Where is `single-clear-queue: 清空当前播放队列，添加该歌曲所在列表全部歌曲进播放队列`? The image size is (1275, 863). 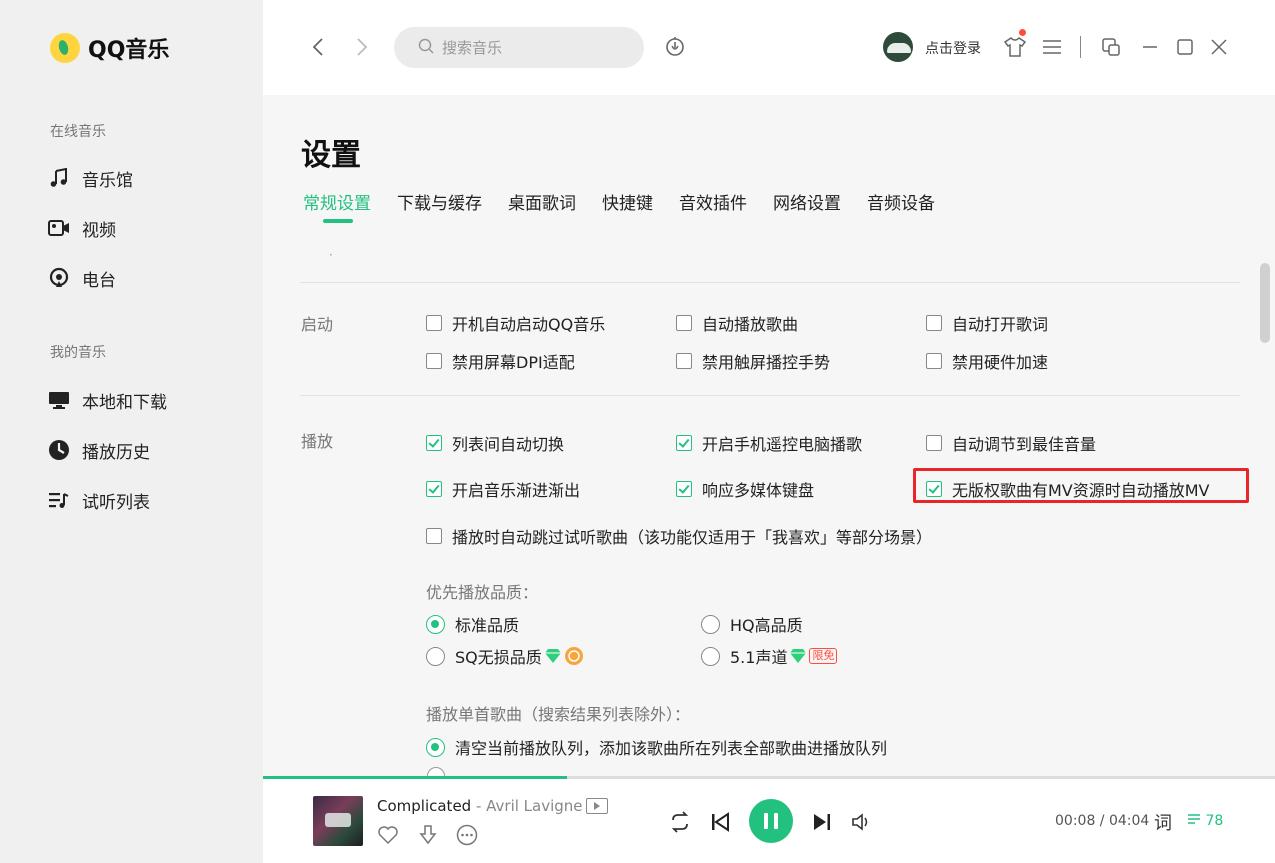 single-clear-queue: 清空当前播放队列，添加该歌曲所在列表全部歌曲进播放队列 is located at coordinates (656, 747).